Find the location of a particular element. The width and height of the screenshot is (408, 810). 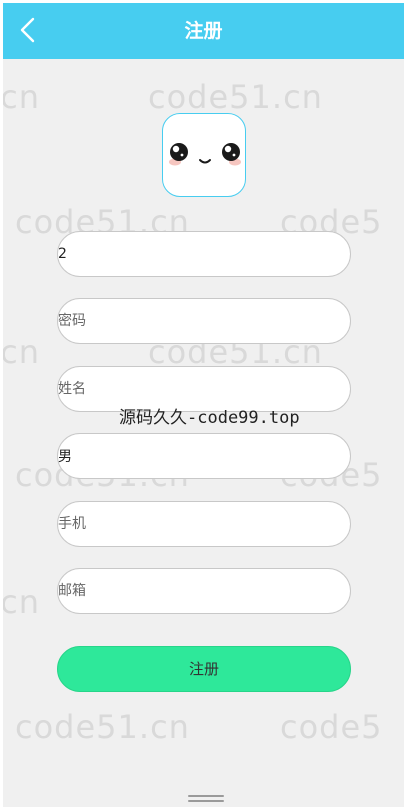

phone-input is located at coordinates (204, 524).